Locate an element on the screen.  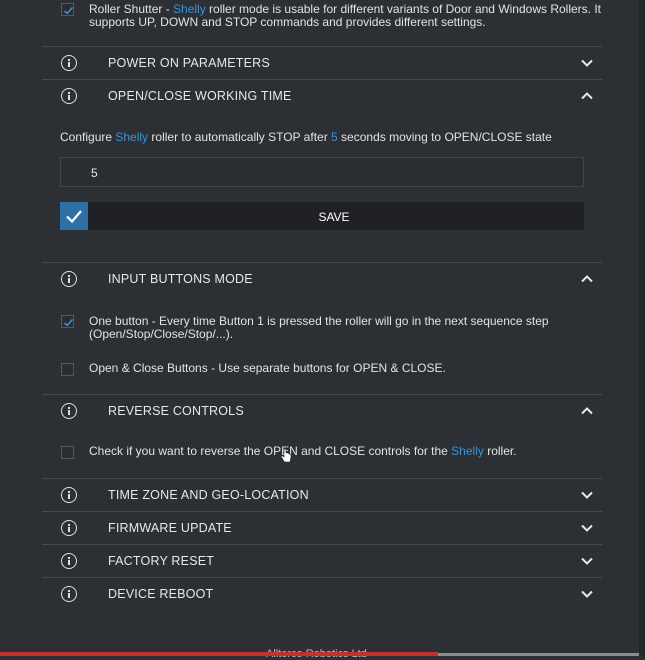
section-title: TIME ZONE AND GEO-LOCATION is located at coordinates (208, 495).